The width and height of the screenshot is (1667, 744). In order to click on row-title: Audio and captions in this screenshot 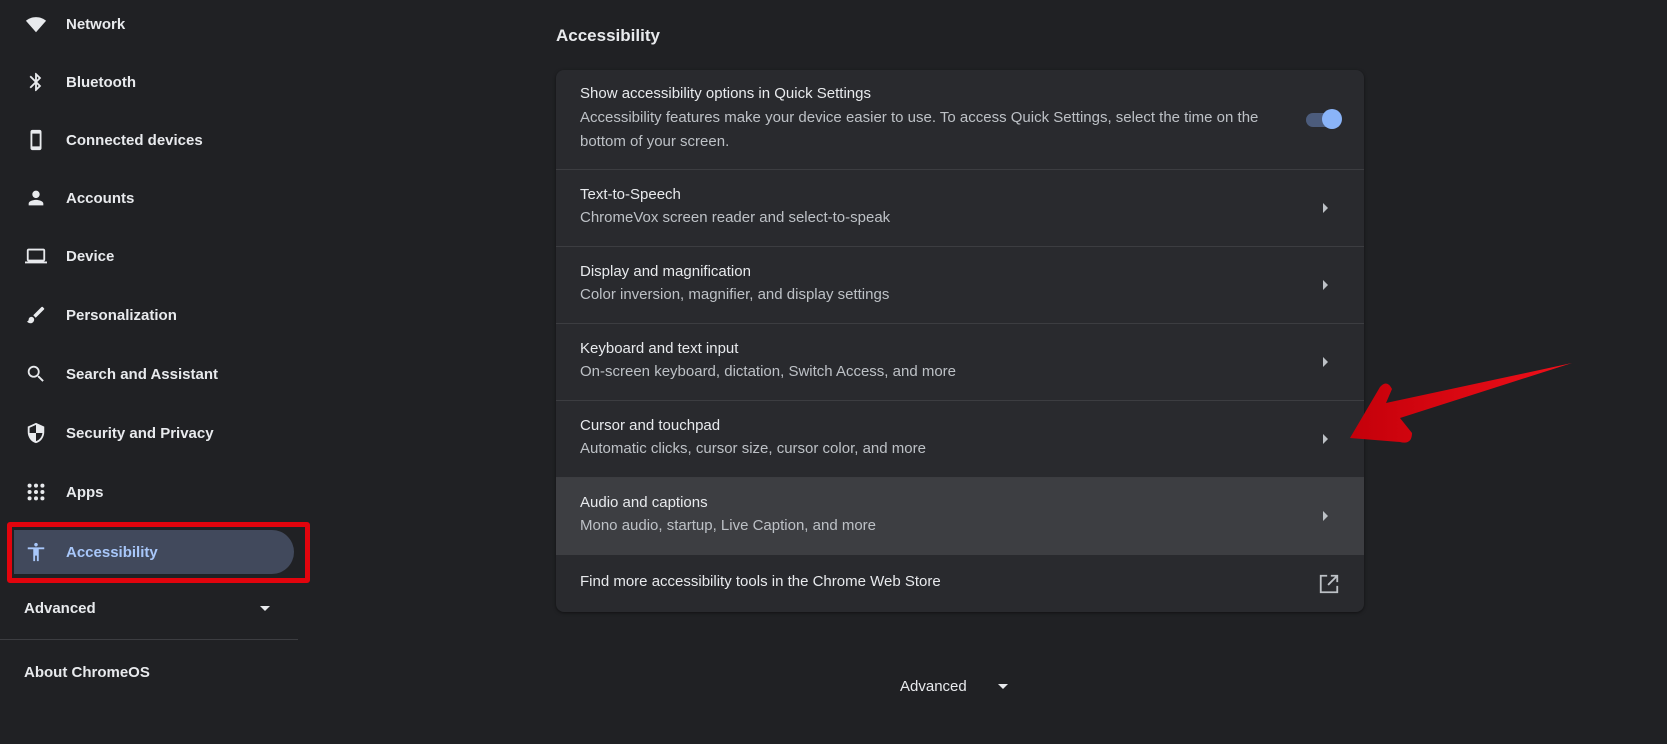, I will do `click(644, 502)`.